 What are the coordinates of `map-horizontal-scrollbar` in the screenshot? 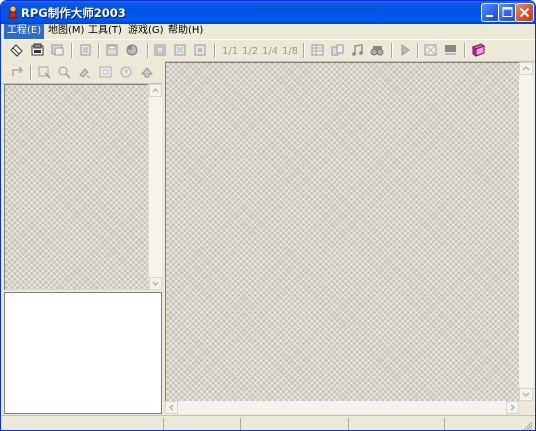 It's located at (342, 407).